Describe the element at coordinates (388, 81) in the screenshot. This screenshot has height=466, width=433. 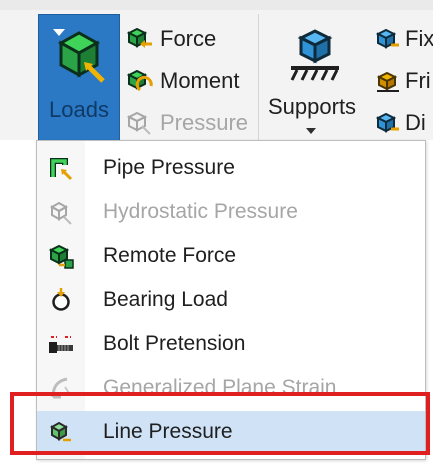
I see `frictionless-support-icon` at that location.